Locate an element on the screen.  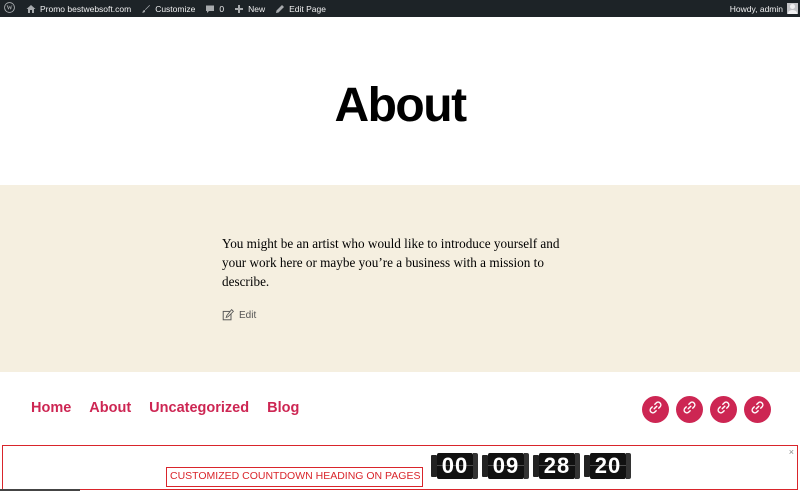
countdown-seconds: 20 is located at coordinates (607, 466).